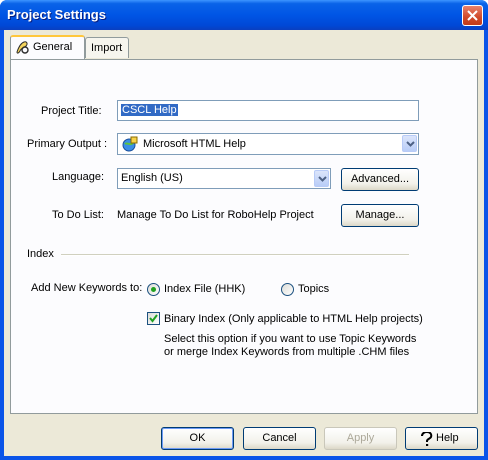 The image size is (488, 460). Describe the element at coordinates (205, 289) in the screenshot. I see `radio-index-file-label: Index File (HHK)` at that location.